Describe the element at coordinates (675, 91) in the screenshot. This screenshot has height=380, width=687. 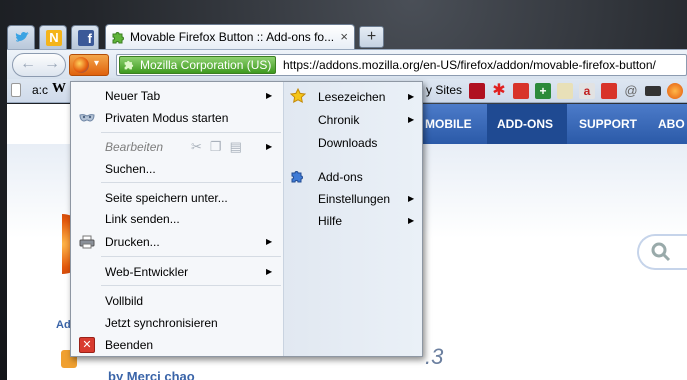
I see `firefox-bookmark-icon` at that location.